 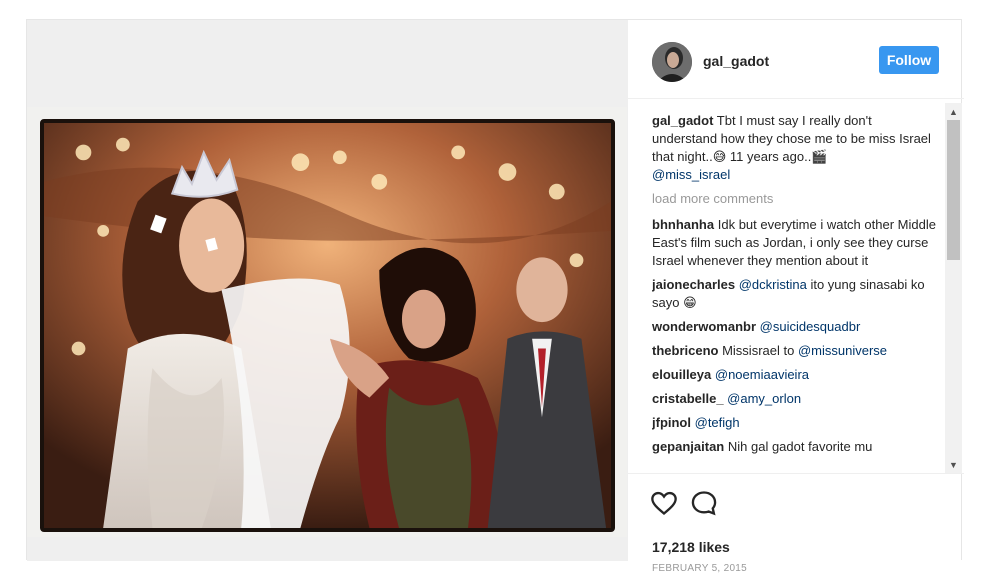 What do you see at coordinates (796, 59) in the screenshot?
I see `post-header: gal_gadot Follow` at bounding box center [796, 59].